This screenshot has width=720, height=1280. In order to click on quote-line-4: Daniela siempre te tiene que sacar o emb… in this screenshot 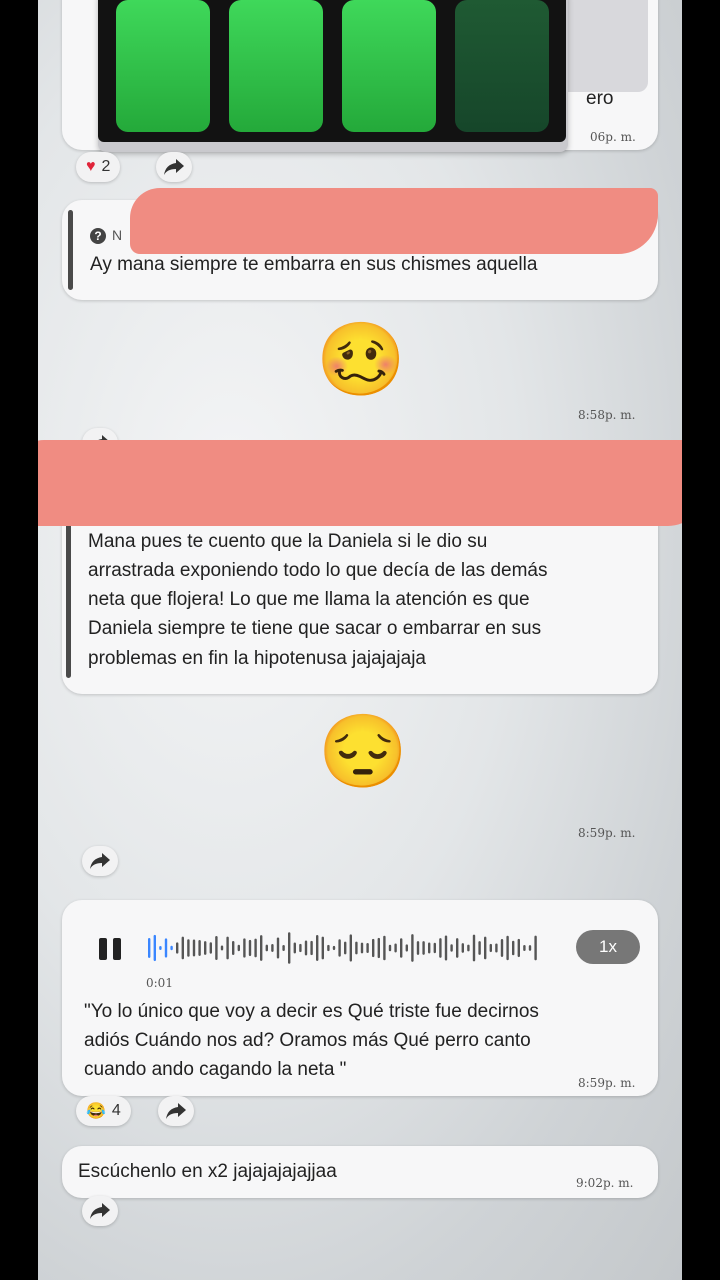, I will do `click(315, 628)`.